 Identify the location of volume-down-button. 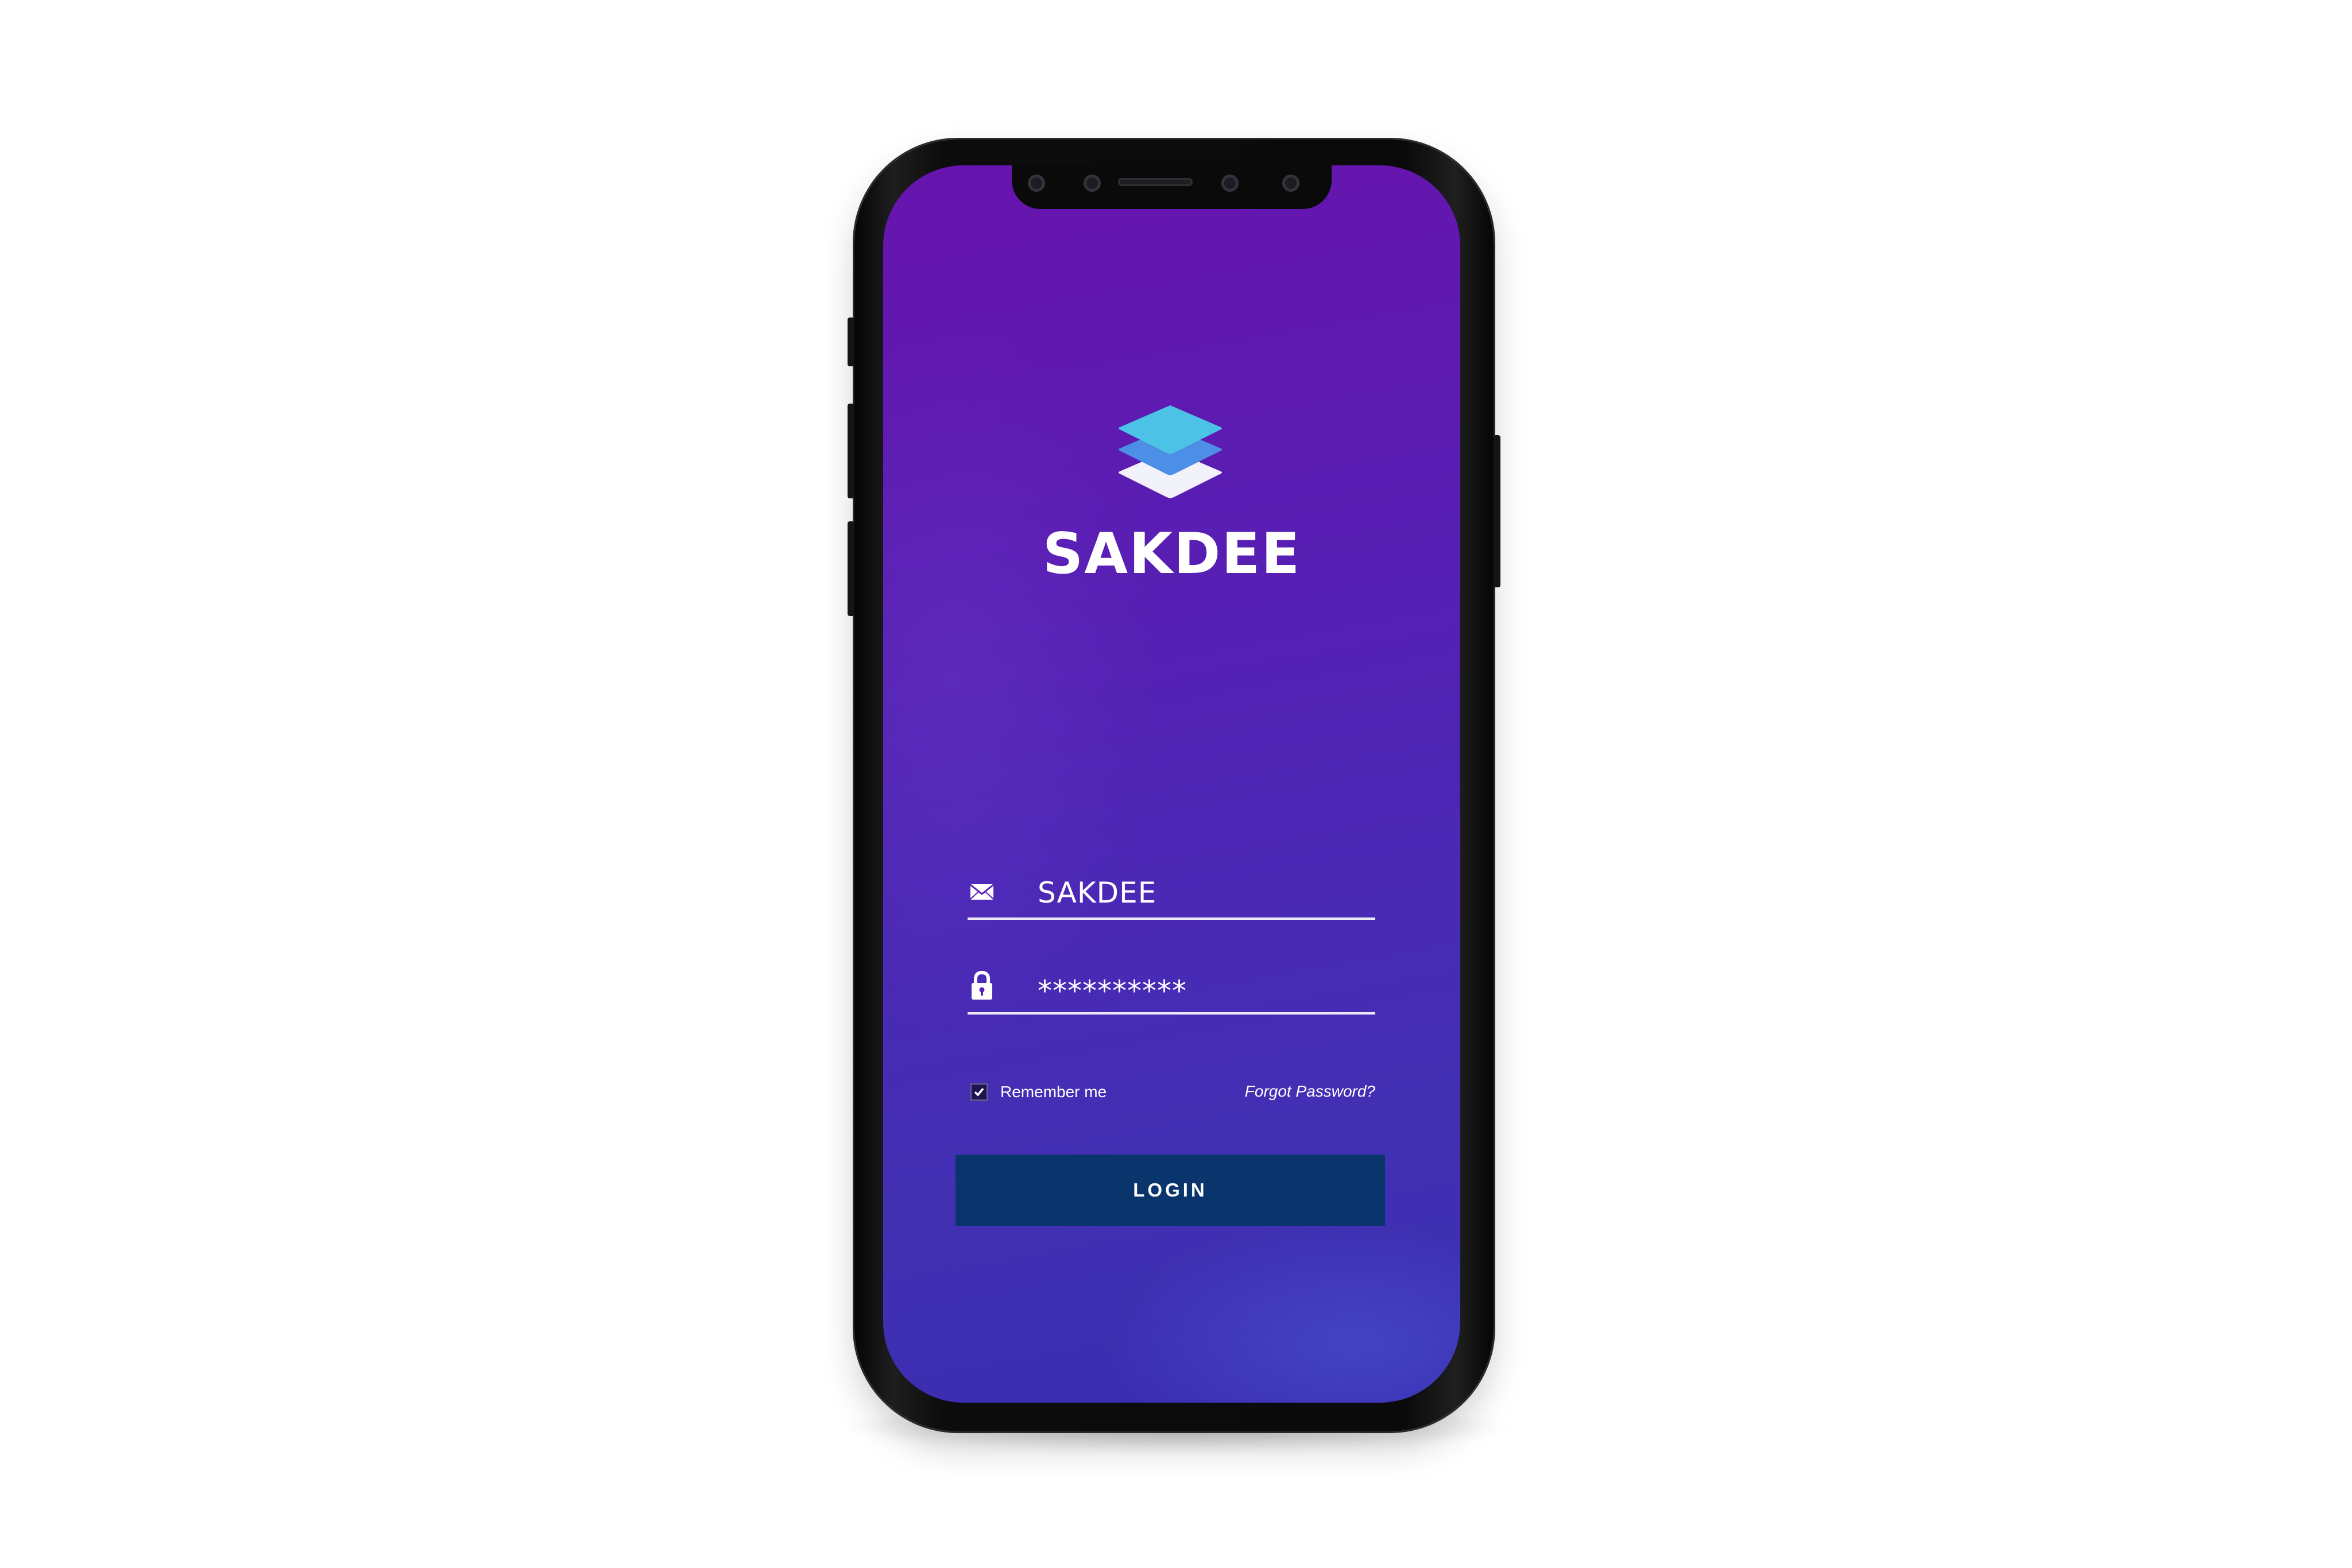
(851, 568).